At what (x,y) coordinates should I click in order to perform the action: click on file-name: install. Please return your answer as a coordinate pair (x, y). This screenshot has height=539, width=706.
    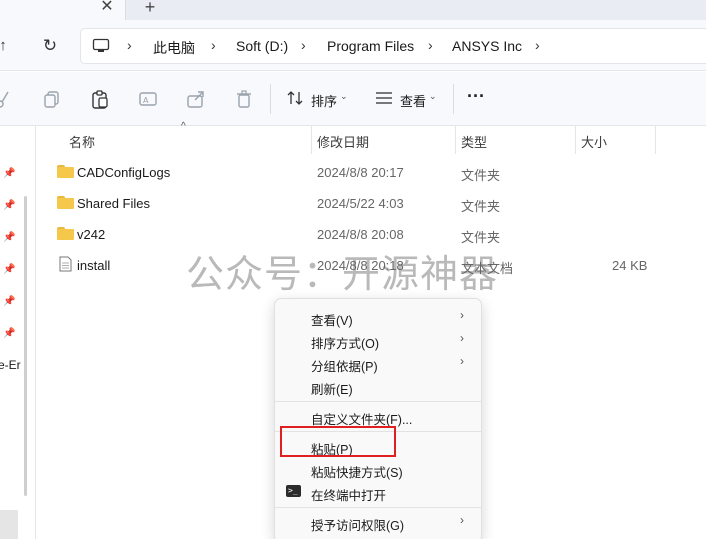
    Looking at the image, I should click on (93, 265).